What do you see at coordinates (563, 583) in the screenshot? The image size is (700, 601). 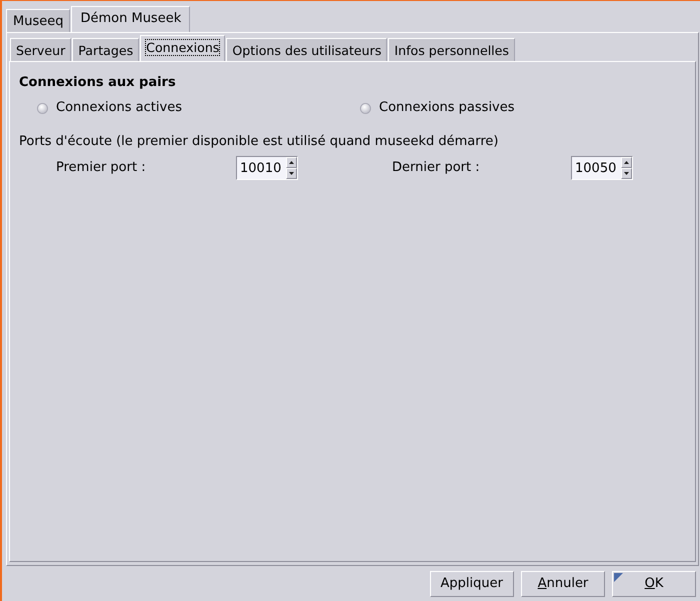 I see `dialog-button: Annuler` at bounding box center [563, 583].